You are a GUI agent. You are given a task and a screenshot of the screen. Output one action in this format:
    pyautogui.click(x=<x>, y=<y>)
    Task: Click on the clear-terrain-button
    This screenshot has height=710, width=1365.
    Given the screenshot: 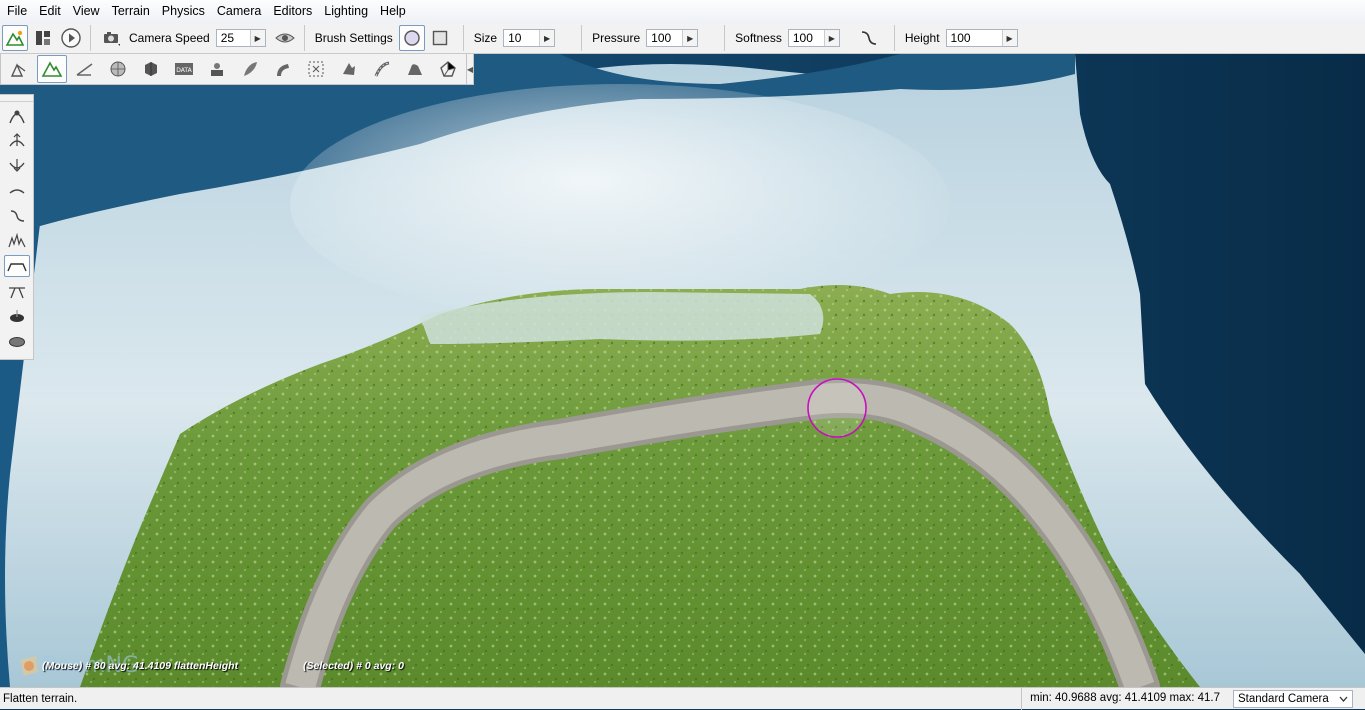 What is the action you would take?
    pyautogui.click(x=17, y=316)
    